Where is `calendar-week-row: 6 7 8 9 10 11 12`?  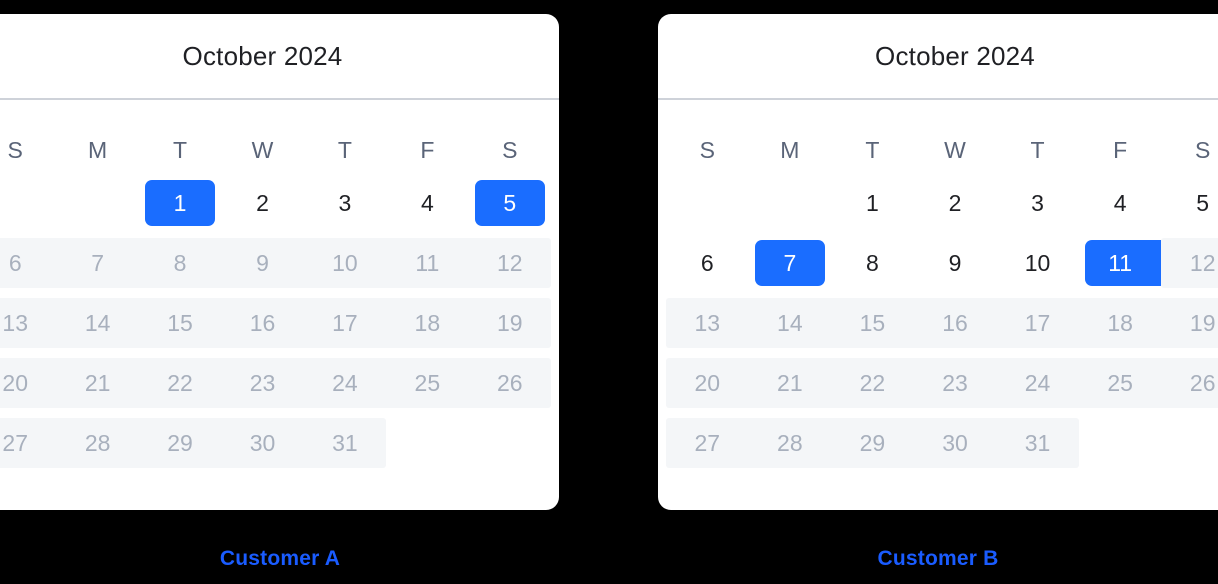 calendar-week-row: 6 7 8 9 10 11 12 is located at coordinates (942, 263).